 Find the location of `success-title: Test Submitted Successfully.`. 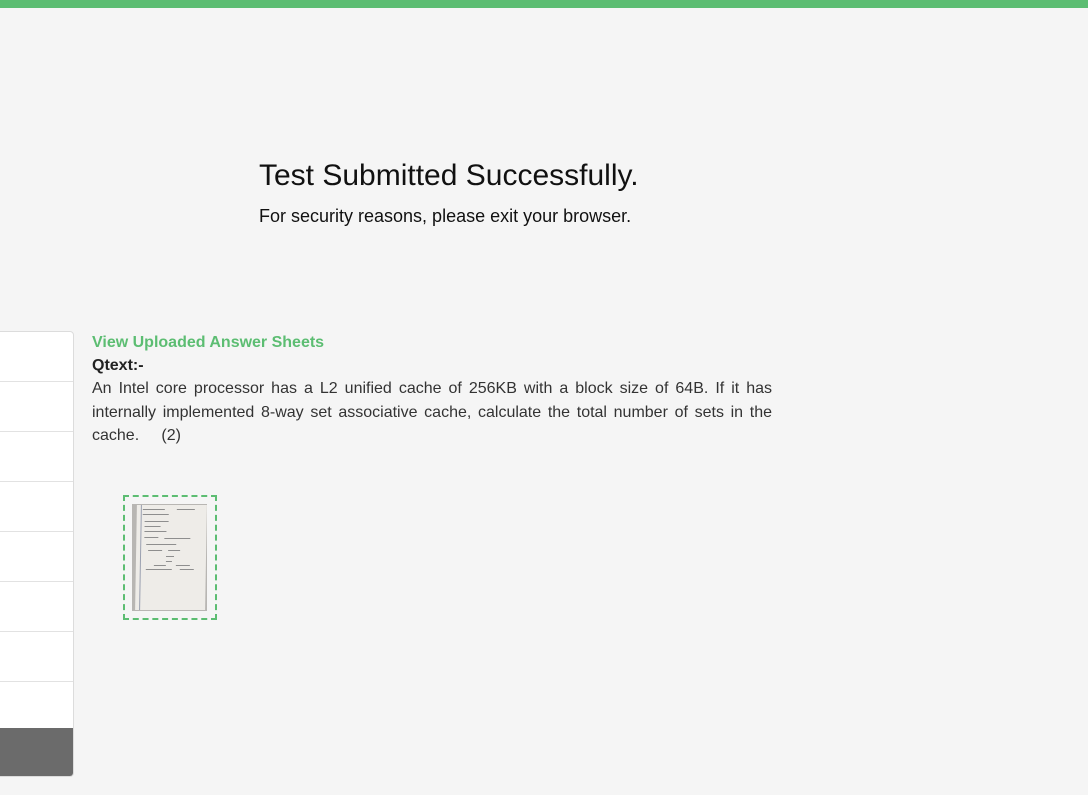

success-title: Test Submitted Successfully. is located at coordinates (449, 175).